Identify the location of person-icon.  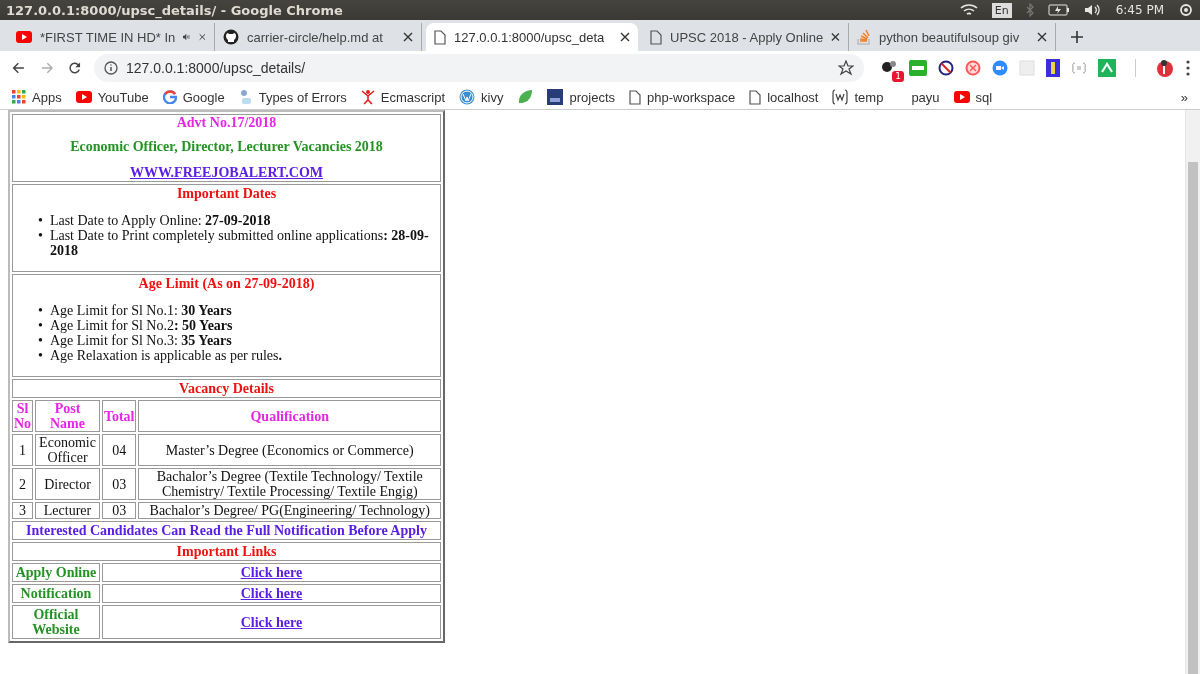
(367, 97).